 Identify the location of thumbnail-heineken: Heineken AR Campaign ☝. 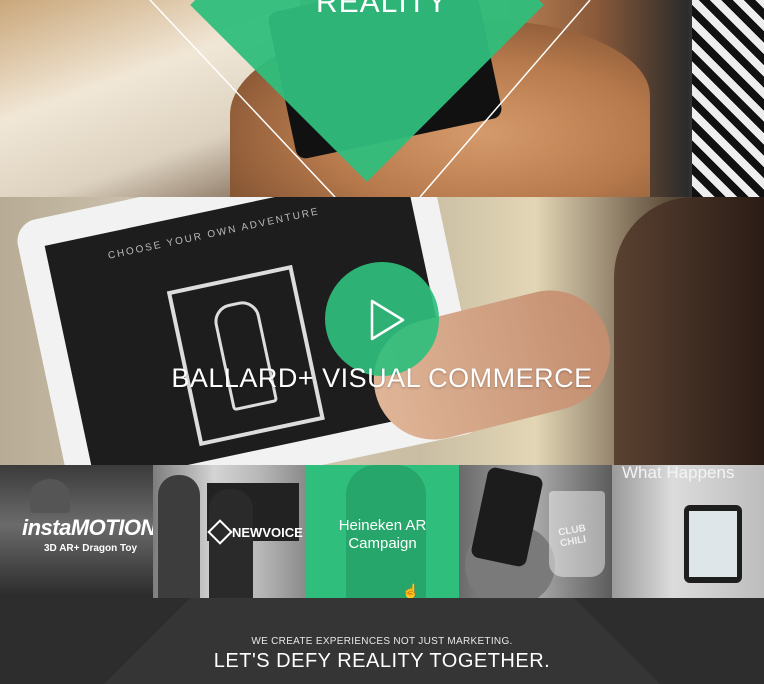
(382, 531).